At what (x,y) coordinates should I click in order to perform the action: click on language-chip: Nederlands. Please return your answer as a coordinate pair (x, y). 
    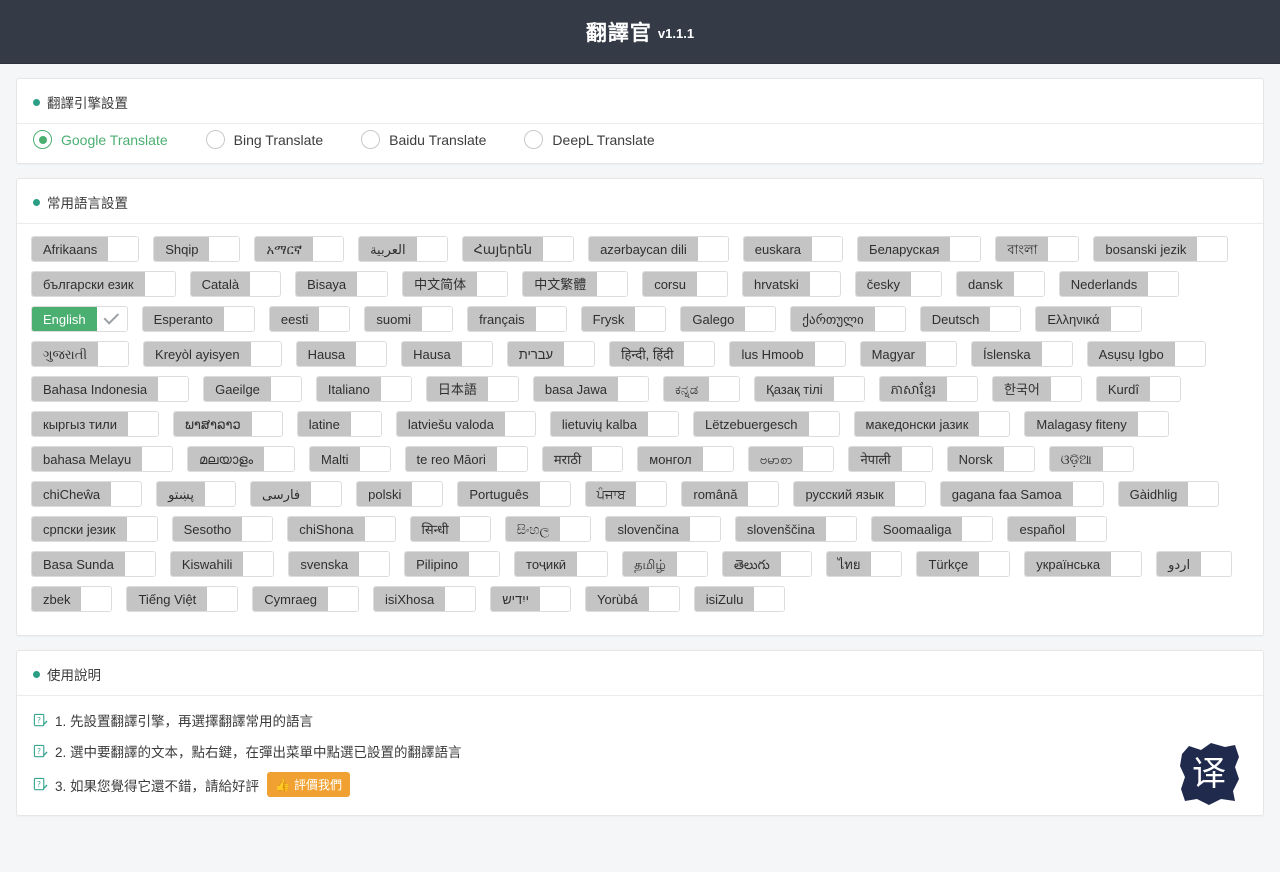
    Looking at the image, I should click on (1119, 284).